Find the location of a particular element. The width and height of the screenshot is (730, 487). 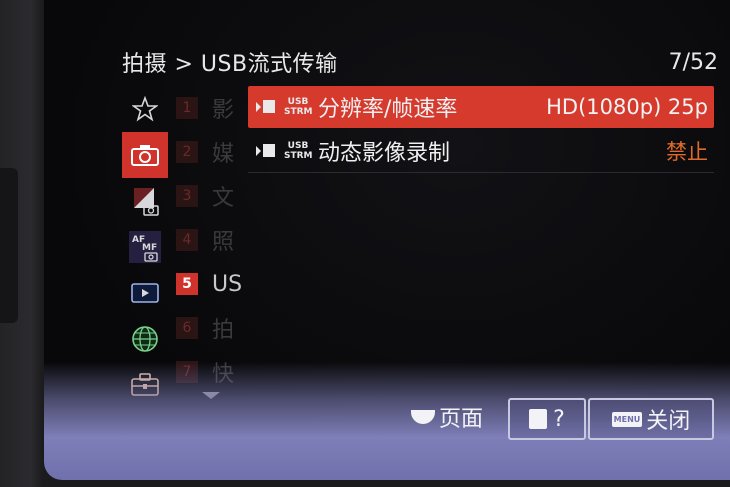

camera-icon is located at coordinates (145, 155).